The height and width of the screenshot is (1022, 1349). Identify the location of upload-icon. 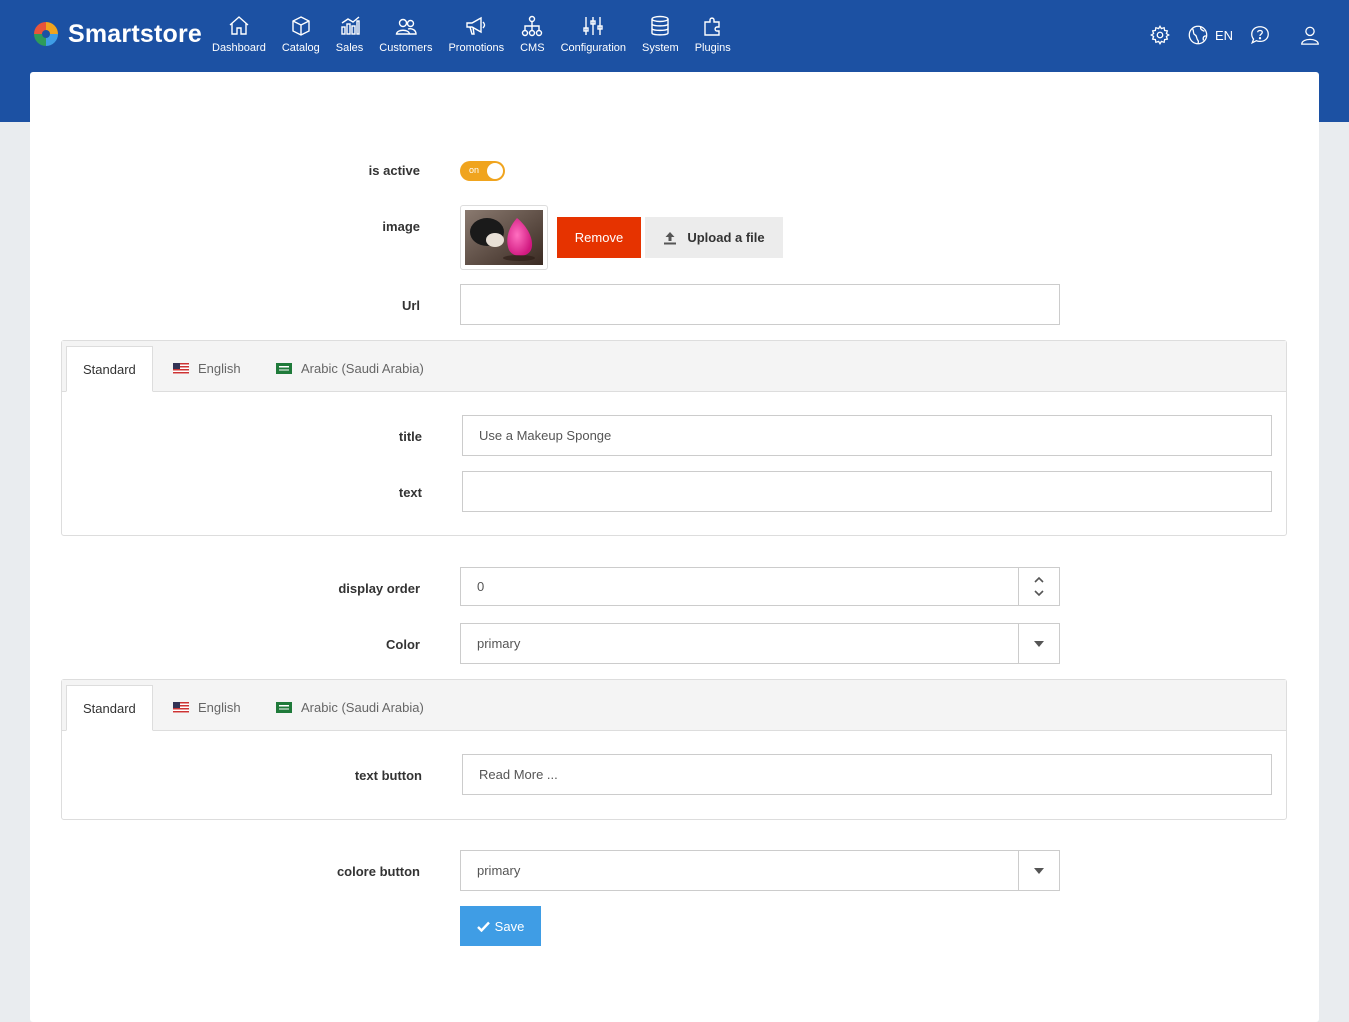
(670, 237).